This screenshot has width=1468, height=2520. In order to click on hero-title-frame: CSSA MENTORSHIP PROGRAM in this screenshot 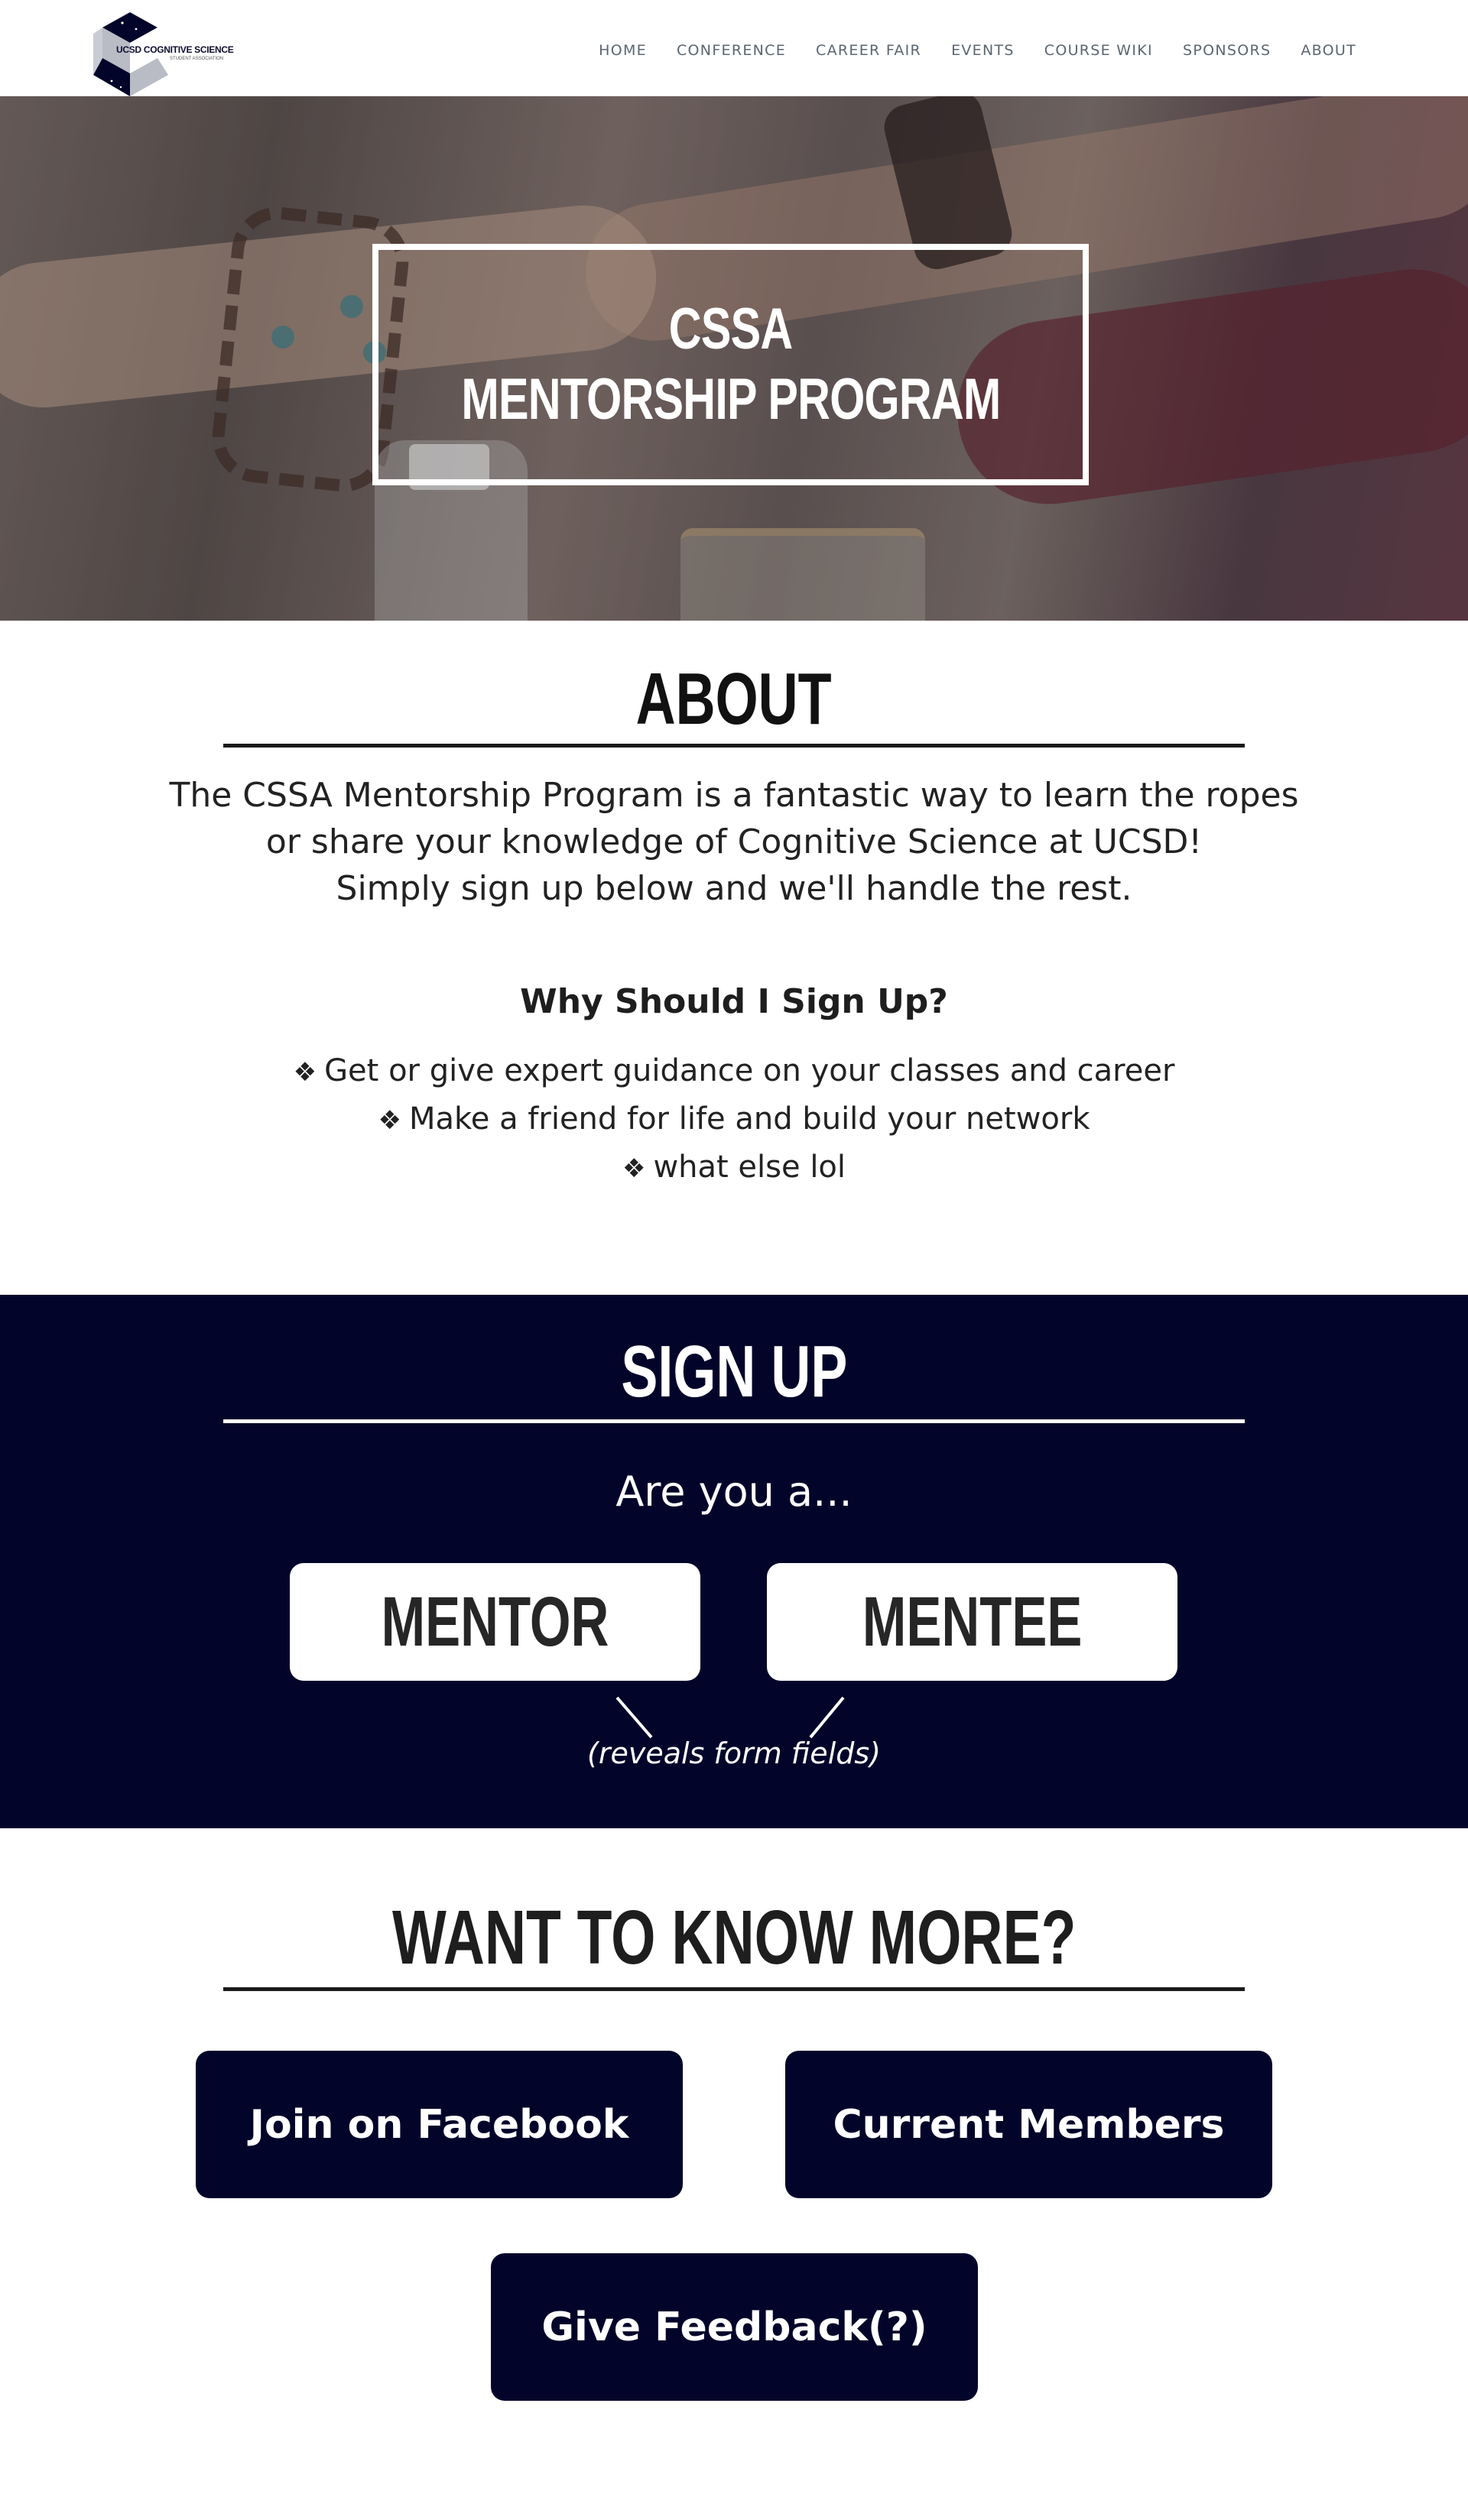, I will do `click(730, 364)`.